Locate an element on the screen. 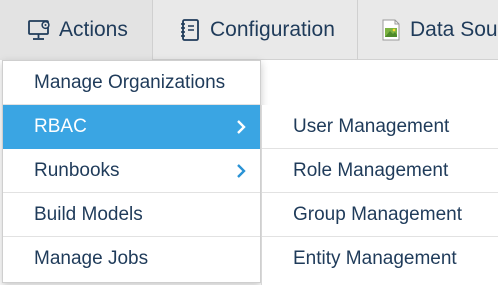  menu-item-manage-organizations: Manage Organizations is located at coordinates (131, 83).